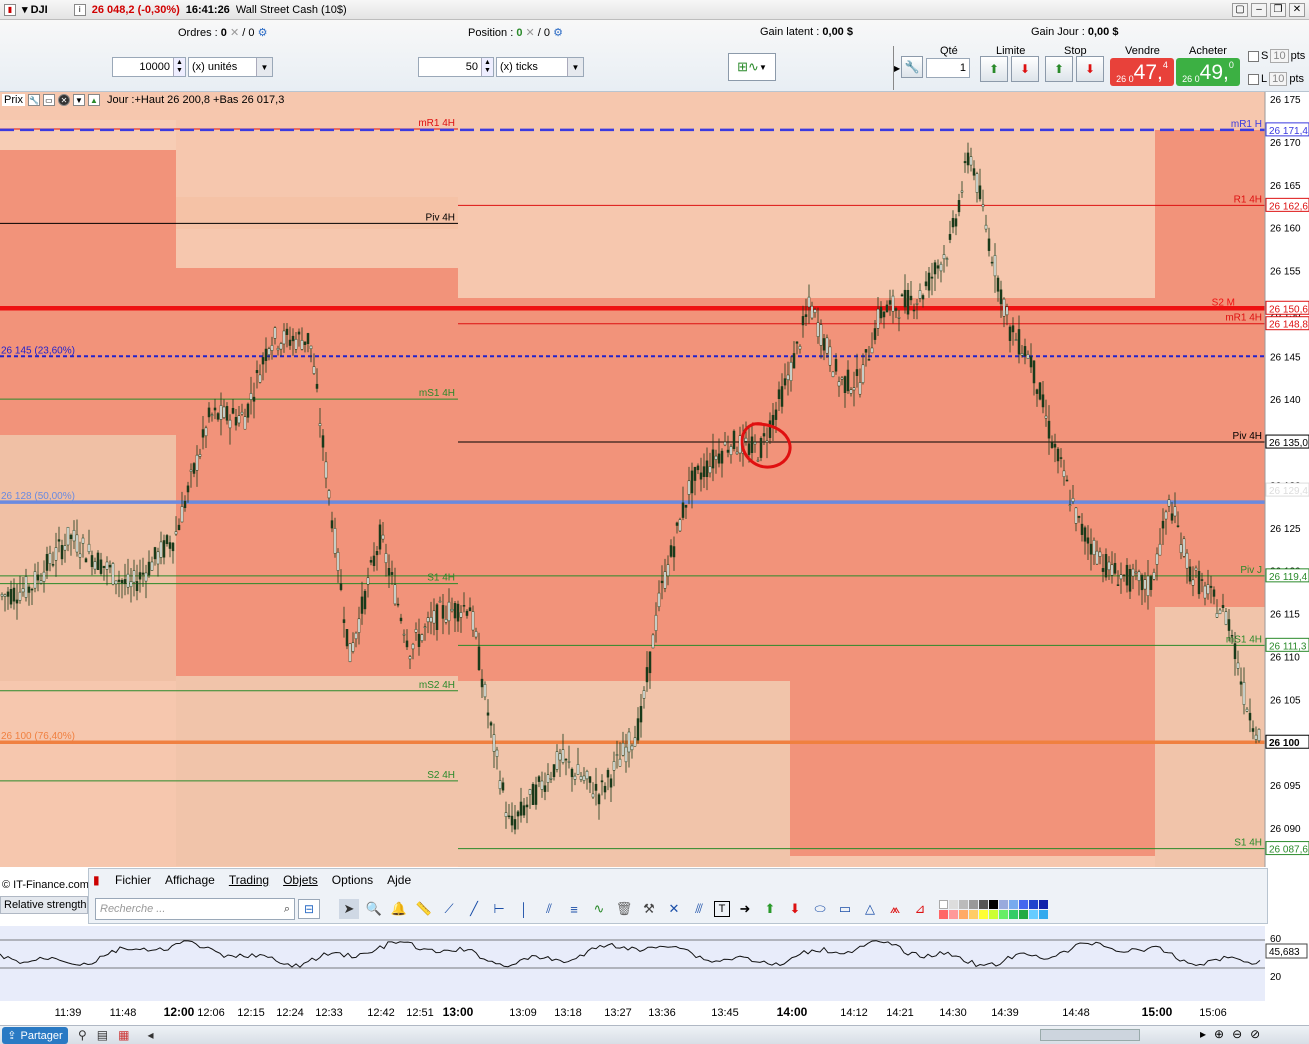  Describe the element at coordinates (399, 880) in the screenshot. I see `menu-aide: Ajde` at that location.